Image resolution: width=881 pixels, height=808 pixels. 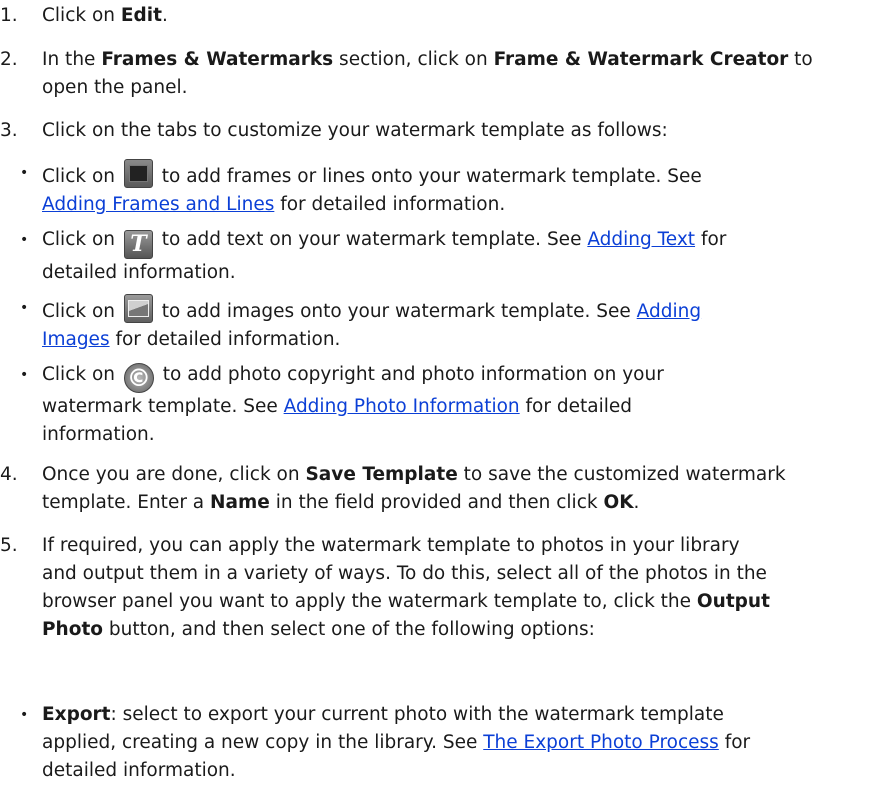 I want to click on text-icon: T, so click(x=138, y=244).